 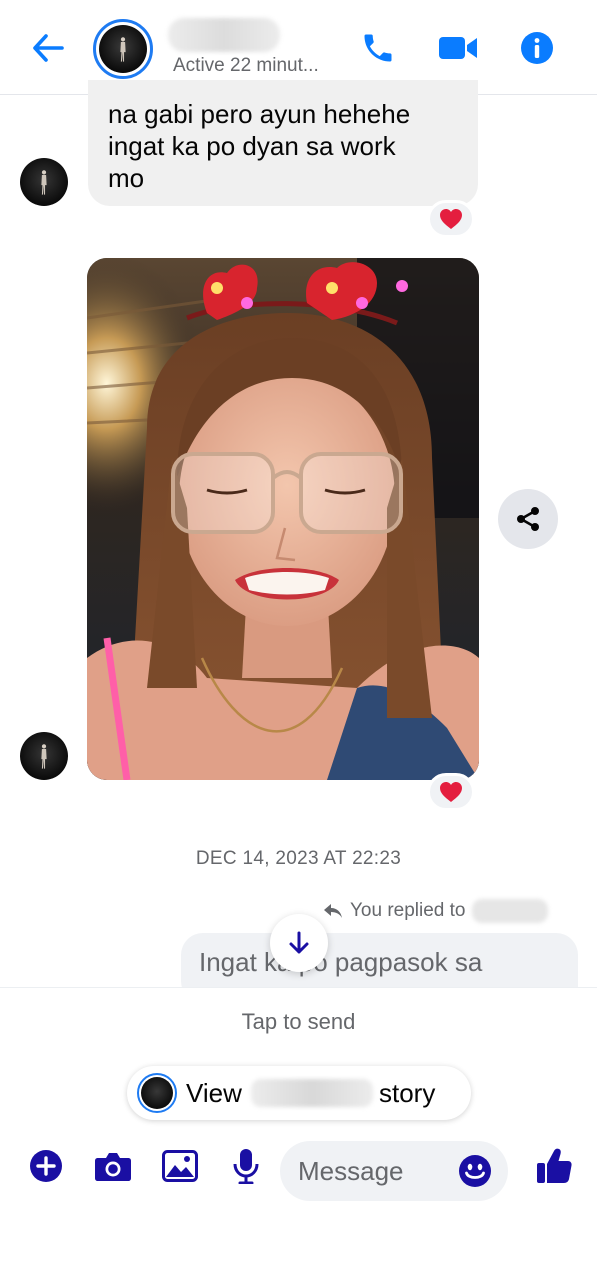 I want to click on gallery-icon, so click(x=180, y=1166).